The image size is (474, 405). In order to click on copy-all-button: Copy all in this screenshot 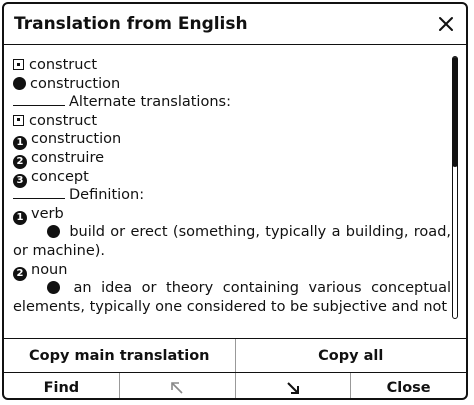, I will do `click(350, 356)`.